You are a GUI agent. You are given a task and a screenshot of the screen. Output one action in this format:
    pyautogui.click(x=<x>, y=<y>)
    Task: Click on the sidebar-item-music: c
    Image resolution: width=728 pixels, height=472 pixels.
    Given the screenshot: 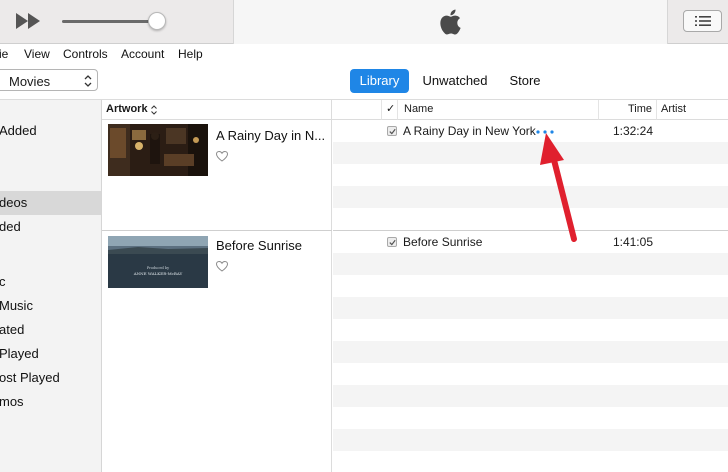 What is the action you would take?
    pyautogui.click(x=50, y=282)
    